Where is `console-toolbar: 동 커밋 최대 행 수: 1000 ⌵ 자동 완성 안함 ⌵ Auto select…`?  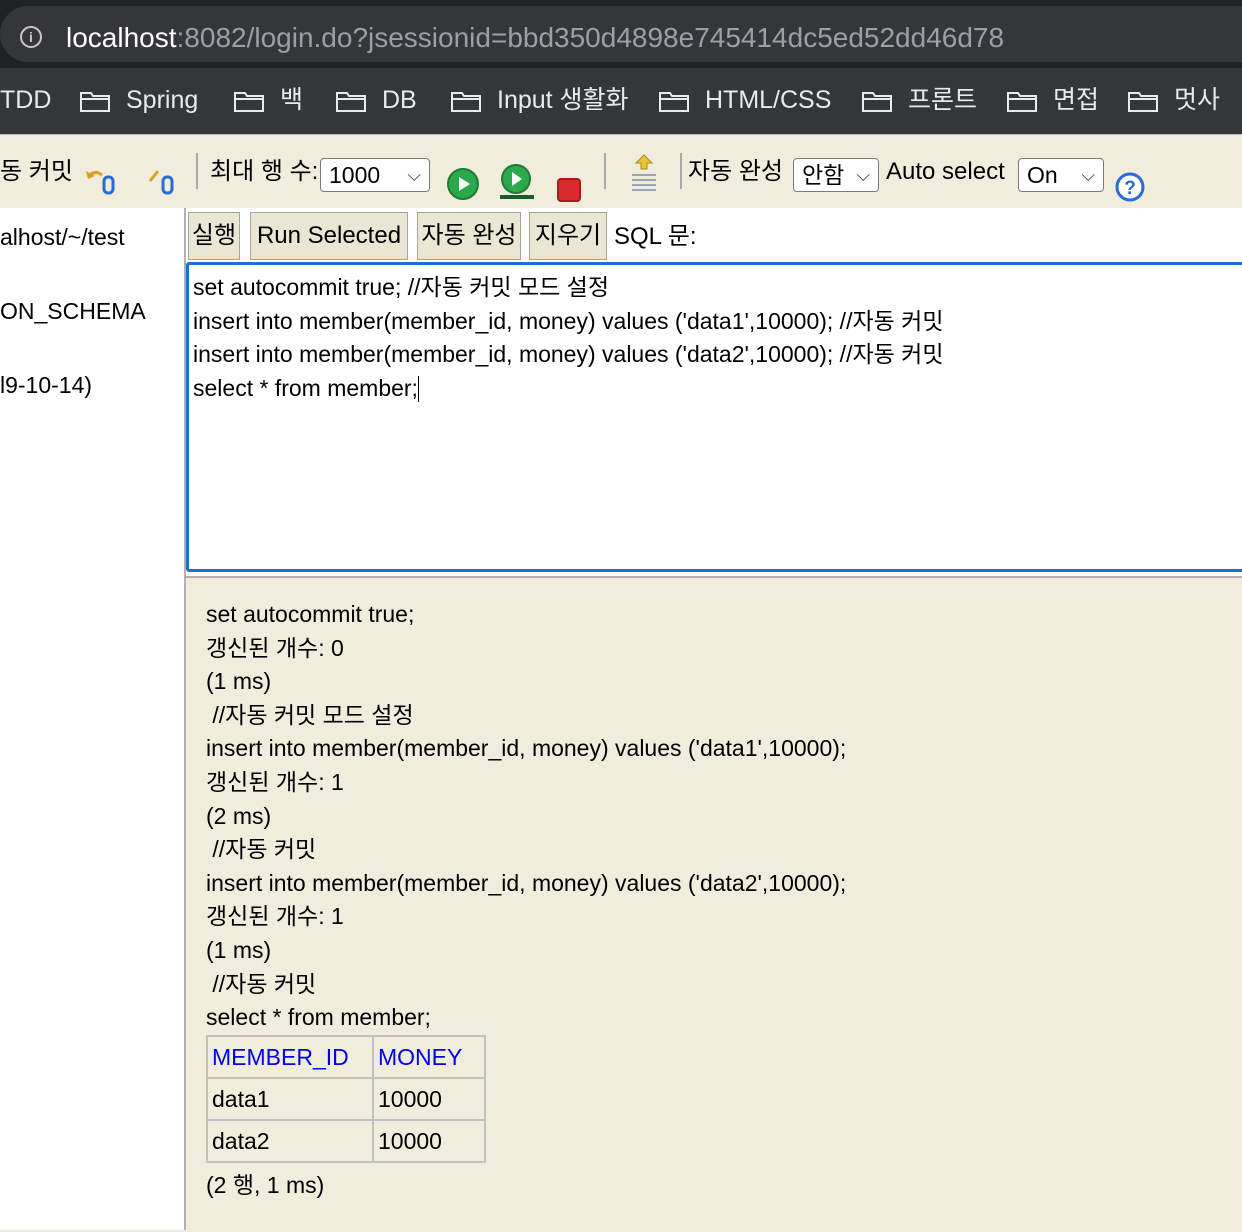 console-toolbar: 동 커밋 최대 행 수: 1000 ⌵ 자동 완성 안함 ⌵ Auto select… is located at coordinates (621, 172).